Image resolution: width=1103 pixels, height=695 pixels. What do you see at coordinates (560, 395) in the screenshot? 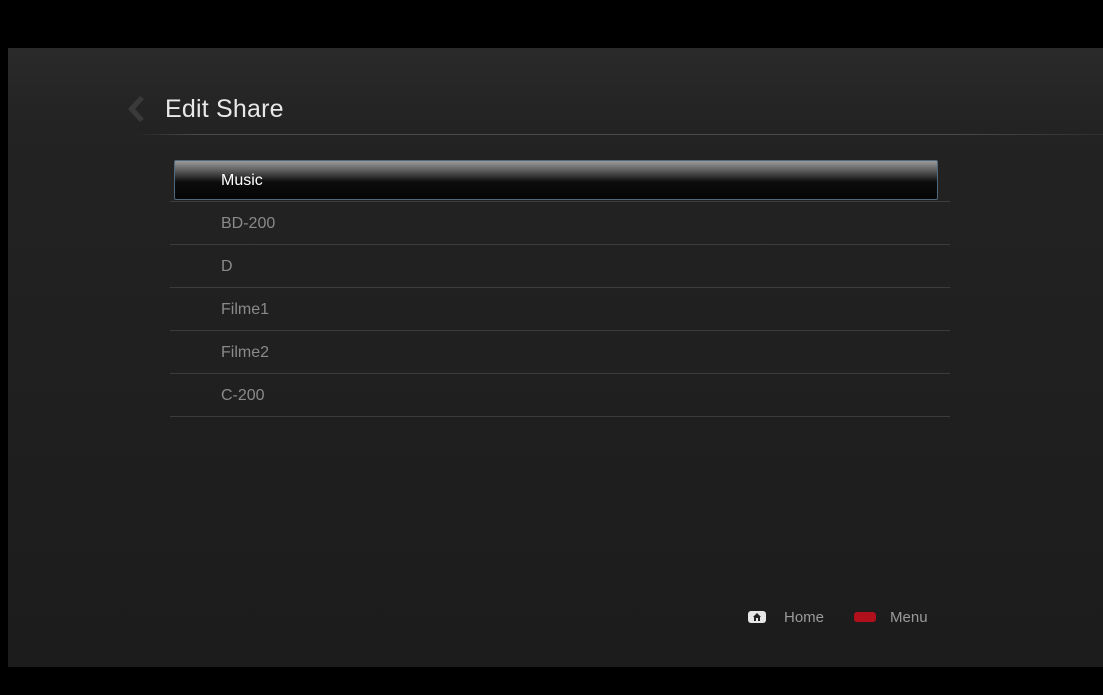
I see `share-item-c-200: C-200` at bounding box center [560, 395].